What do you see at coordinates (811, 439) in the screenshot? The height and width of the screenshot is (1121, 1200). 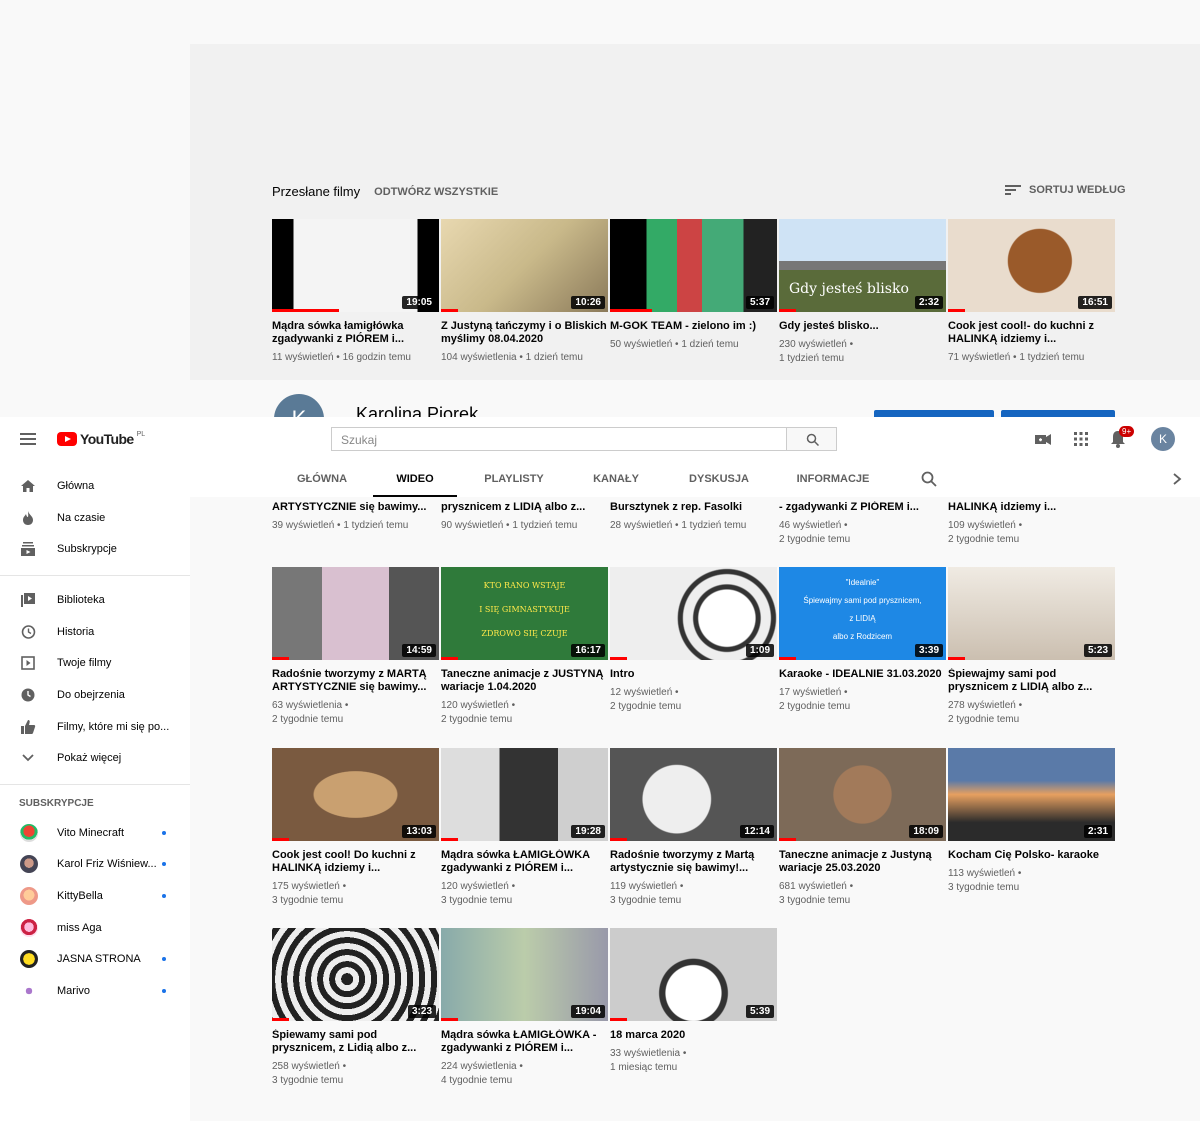 I see `search-button` at bounding box center [811, 439].